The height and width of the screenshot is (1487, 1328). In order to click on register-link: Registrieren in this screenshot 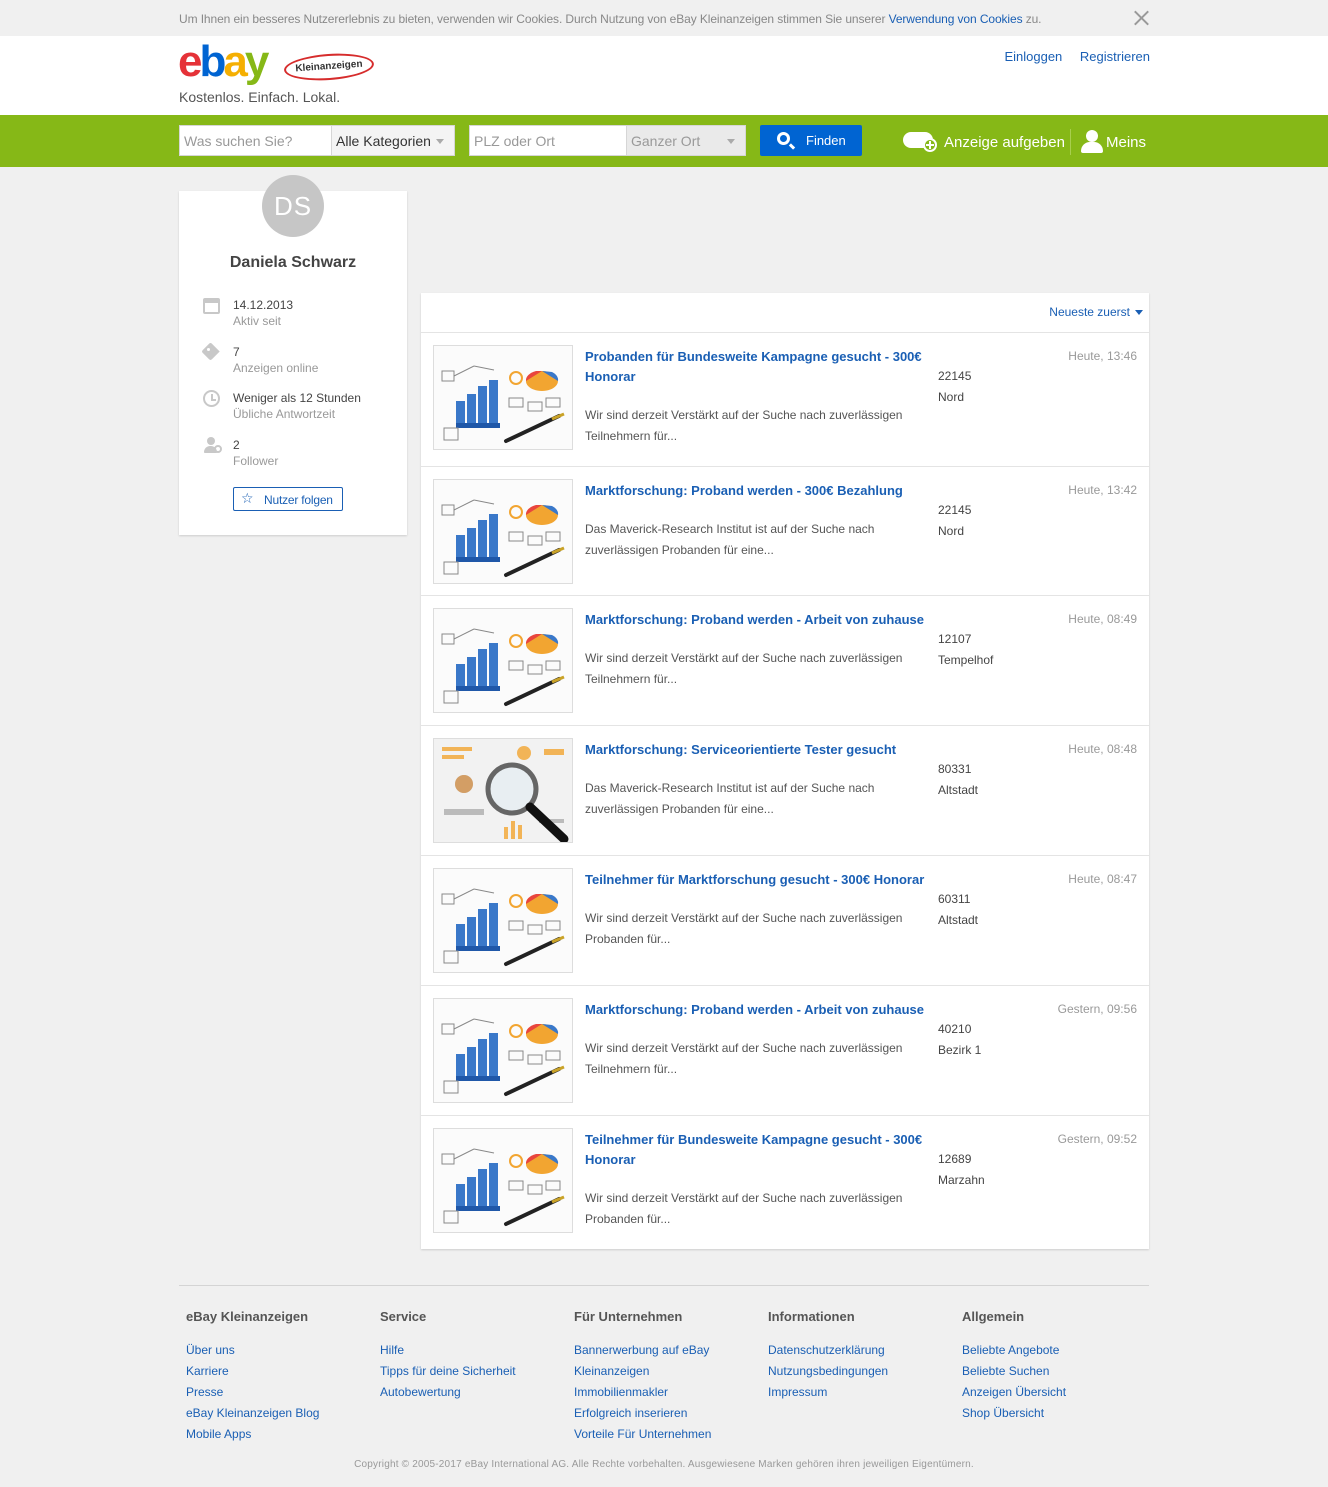, I will do `click(1115, 56)`.